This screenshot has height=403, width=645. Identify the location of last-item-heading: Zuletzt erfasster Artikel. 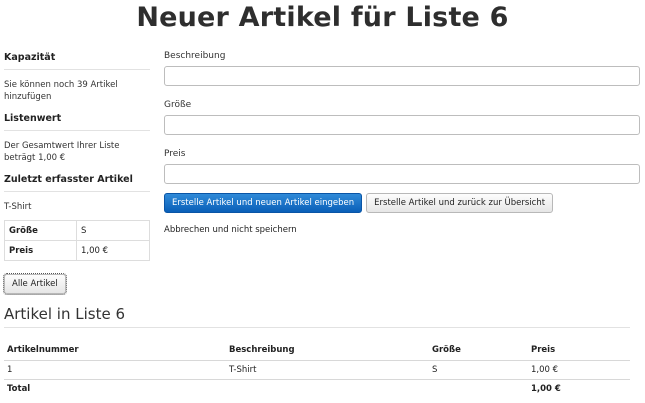
(77, 183).